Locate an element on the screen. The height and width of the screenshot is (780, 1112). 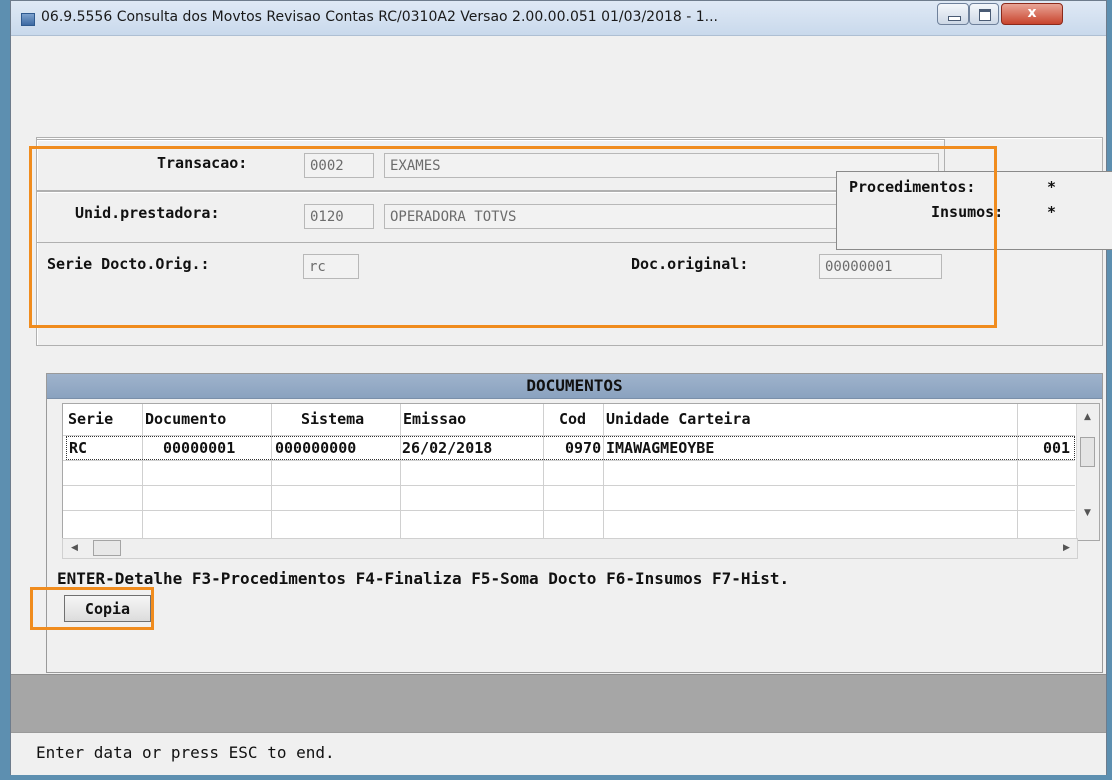
status-bar: Enter data or press ESC to end. is located at coordinates (558, 753).